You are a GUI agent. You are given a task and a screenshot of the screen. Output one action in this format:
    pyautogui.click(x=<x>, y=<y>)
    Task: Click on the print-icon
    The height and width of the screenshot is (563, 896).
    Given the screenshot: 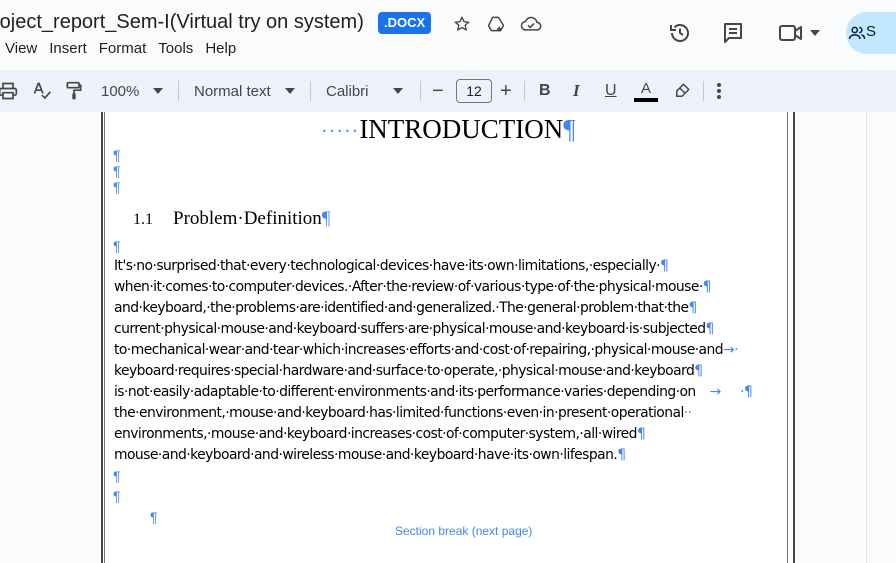 What is the action you would take?
    pyautogui.click(x=9, y=91)
    